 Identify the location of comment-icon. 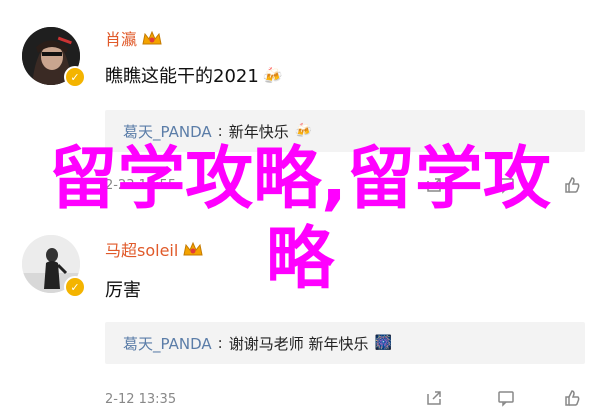
(506, 400).